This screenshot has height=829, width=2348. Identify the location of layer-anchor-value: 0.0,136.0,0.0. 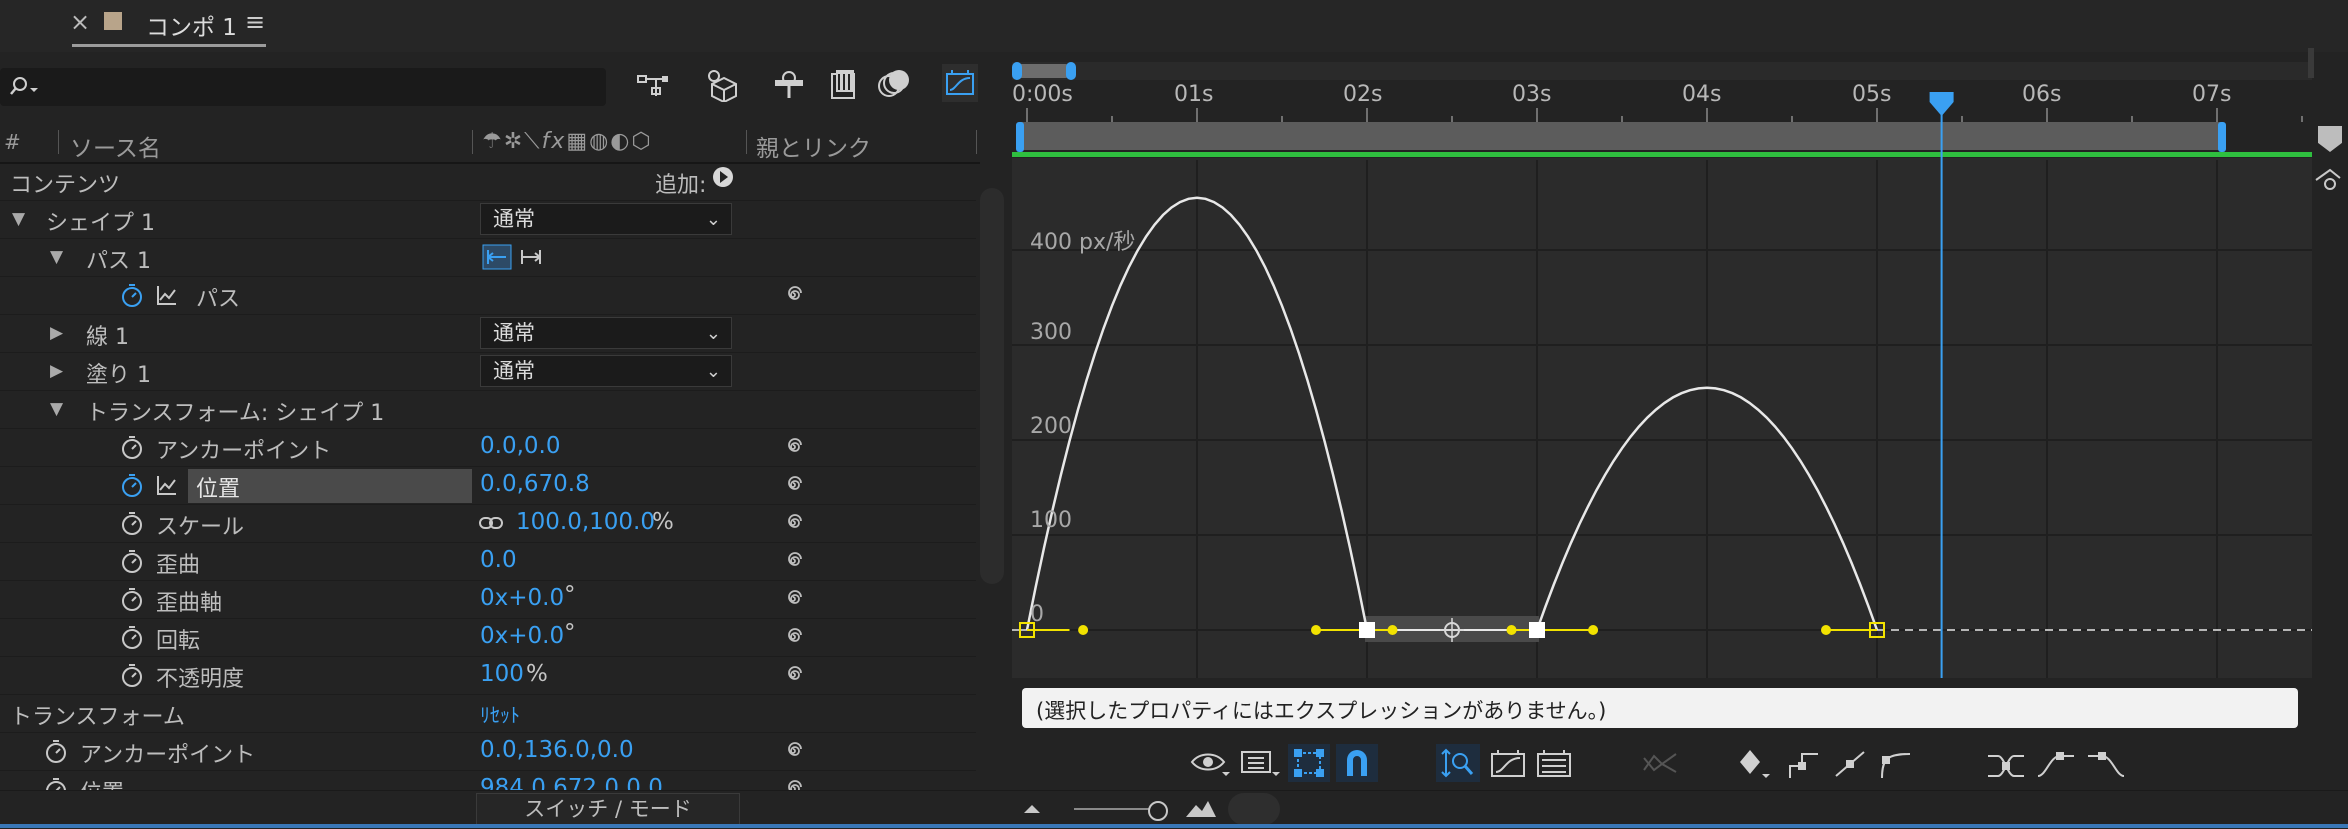
(557, 750).